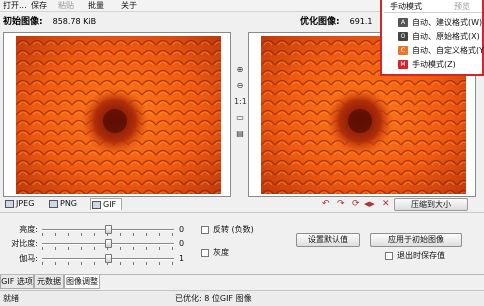 The image size is (484, 306). I want to click on menu-item-manual: M 手动模式(Z), so click(441, 64).